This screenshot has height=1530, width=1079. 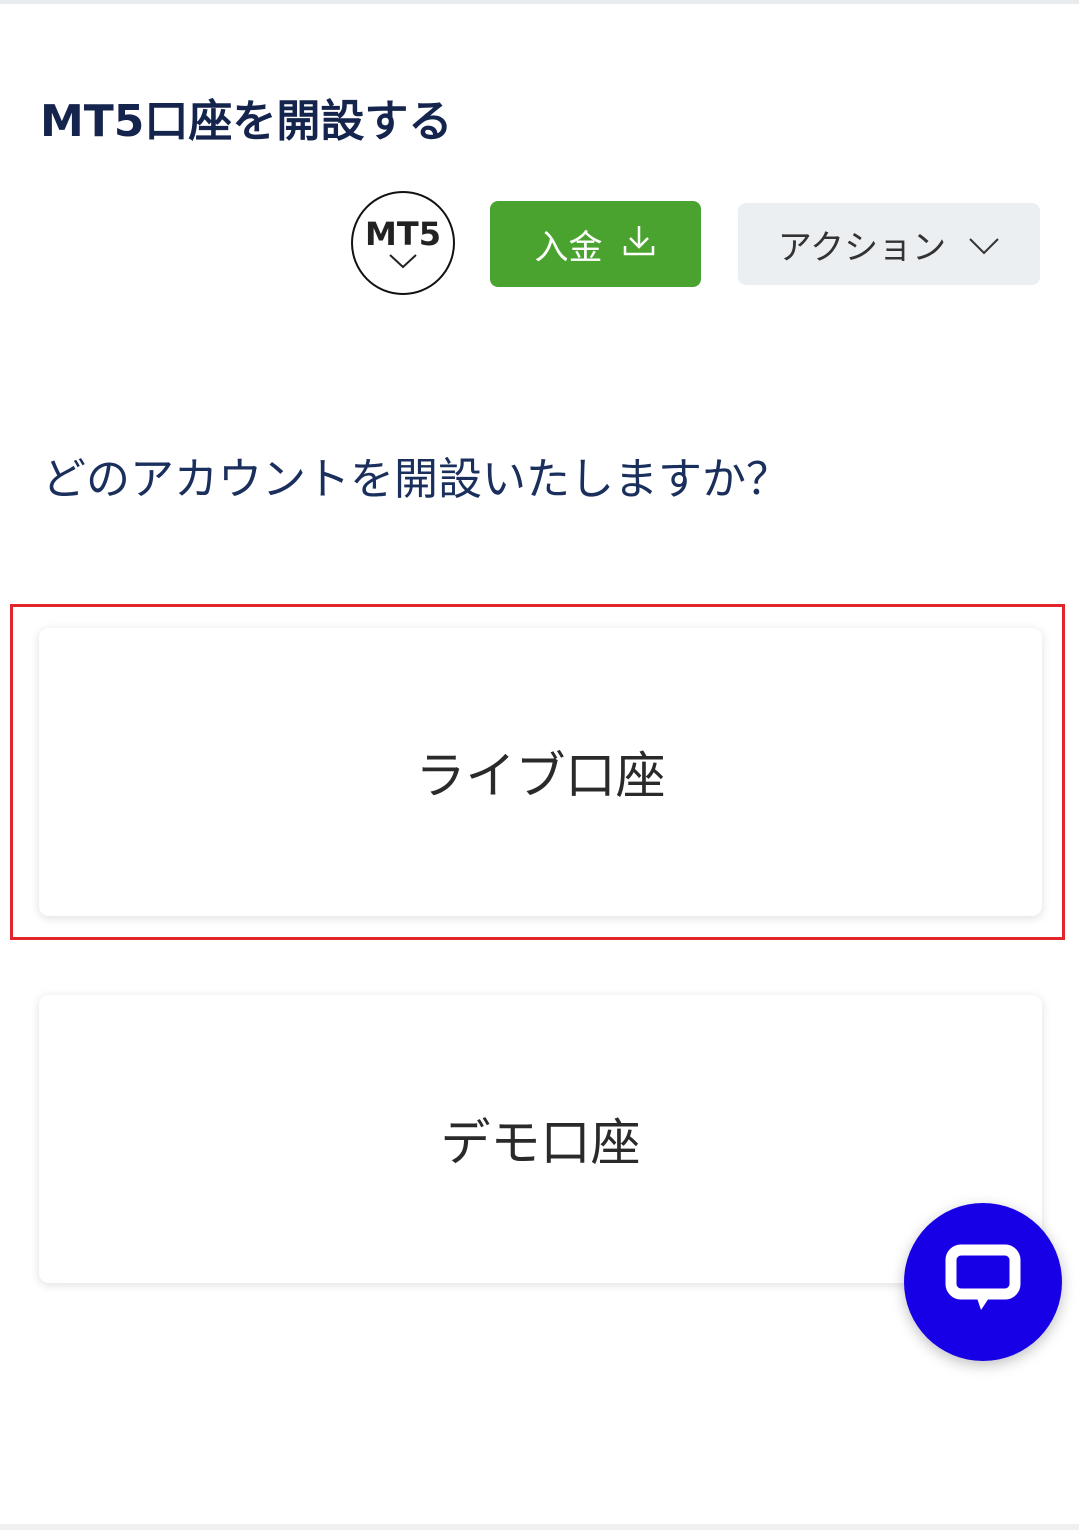 I want to click on page-title: MT5口座を開設する, so click(x=246, y=121).